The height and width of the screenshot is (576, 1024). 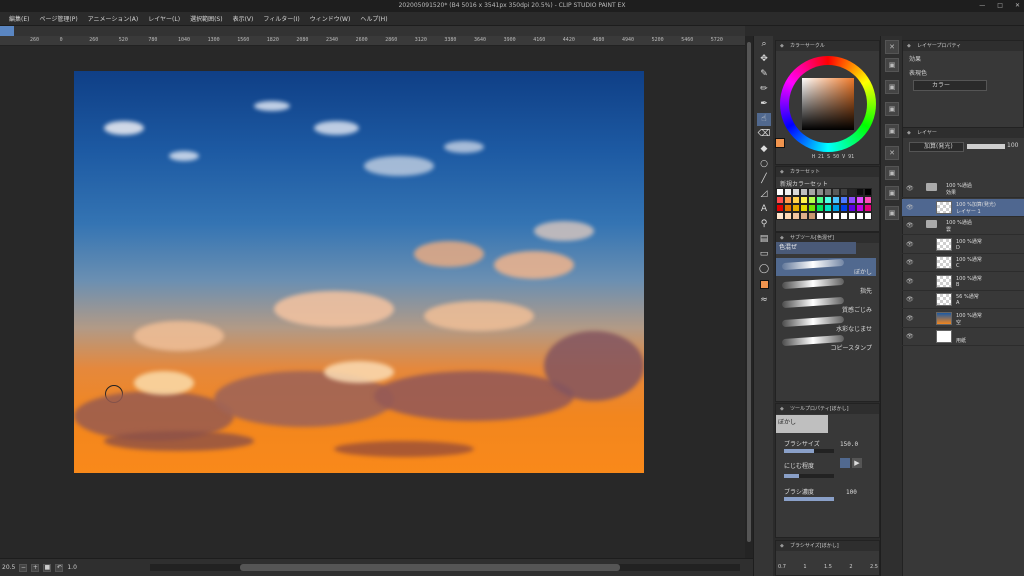 What do you see at coordinates (764, 134) in the screenshot?
I see `eraser-tool-icon: ⌫` at bounding box center [764, 134].